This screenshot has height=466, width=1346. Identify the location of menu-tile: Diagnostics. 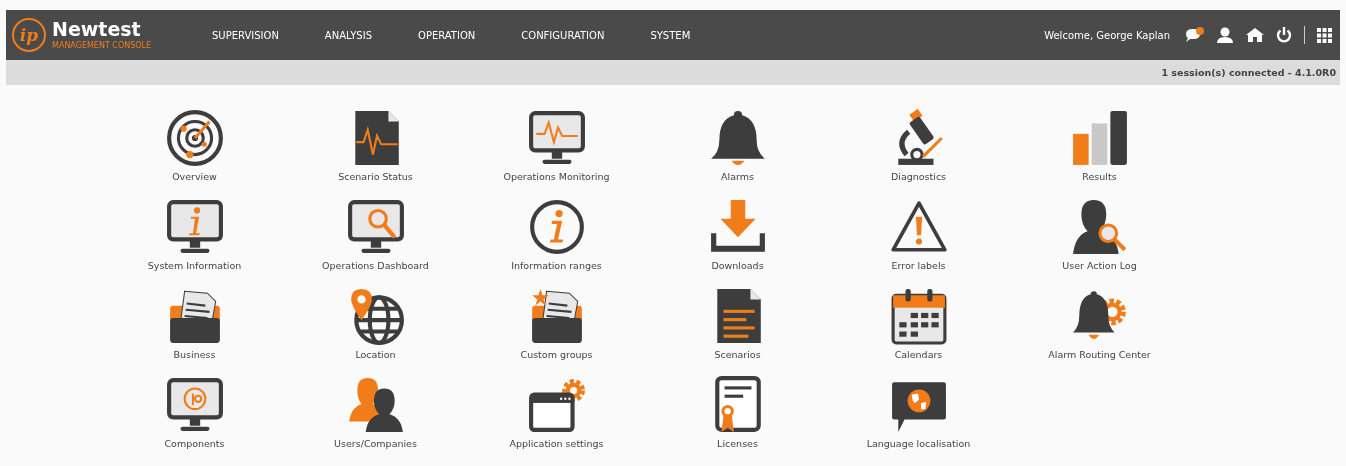
(918, 148).